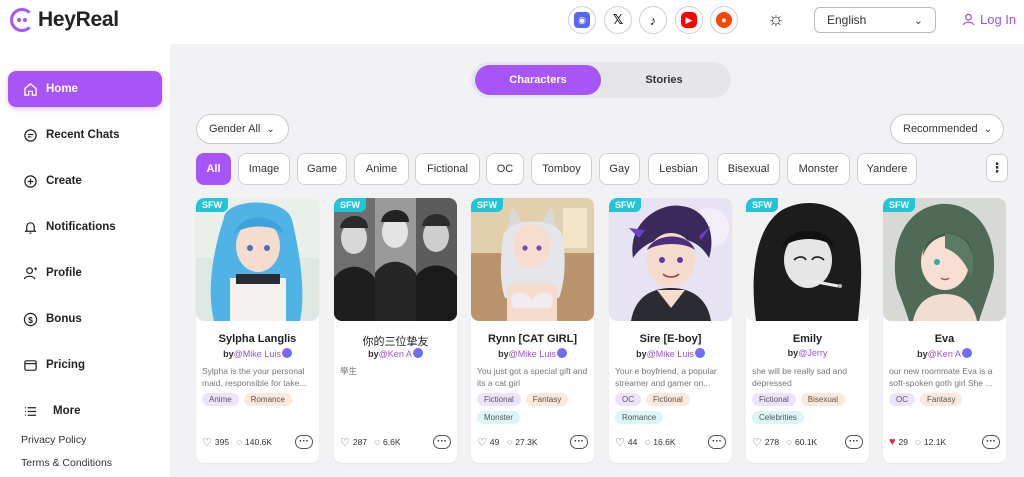 The image size is (1024, 477). What do you see at coordinates (902, 399) in the screenshot?
I see `tag: OC` at bounding box center [902, 399].